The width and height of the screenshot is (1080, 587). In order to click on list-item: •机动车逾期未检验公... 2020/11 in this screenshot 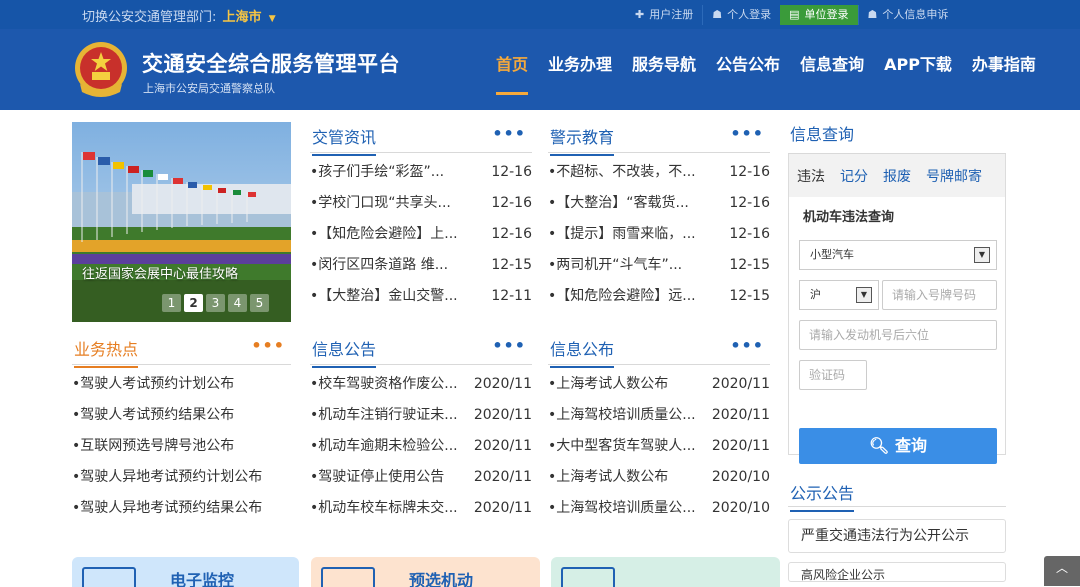, I will do `click(421, 446)`.